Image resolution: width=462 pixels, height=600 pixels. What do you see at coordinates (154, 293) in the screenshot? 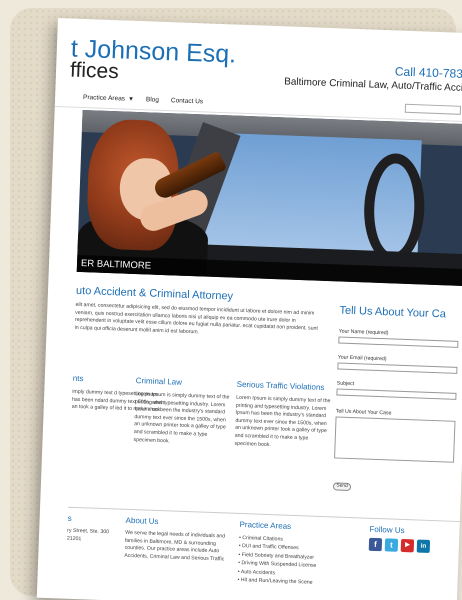
I see `main-heading: uto Accident & Criminal Attorney` at bounding box center [154, 293].